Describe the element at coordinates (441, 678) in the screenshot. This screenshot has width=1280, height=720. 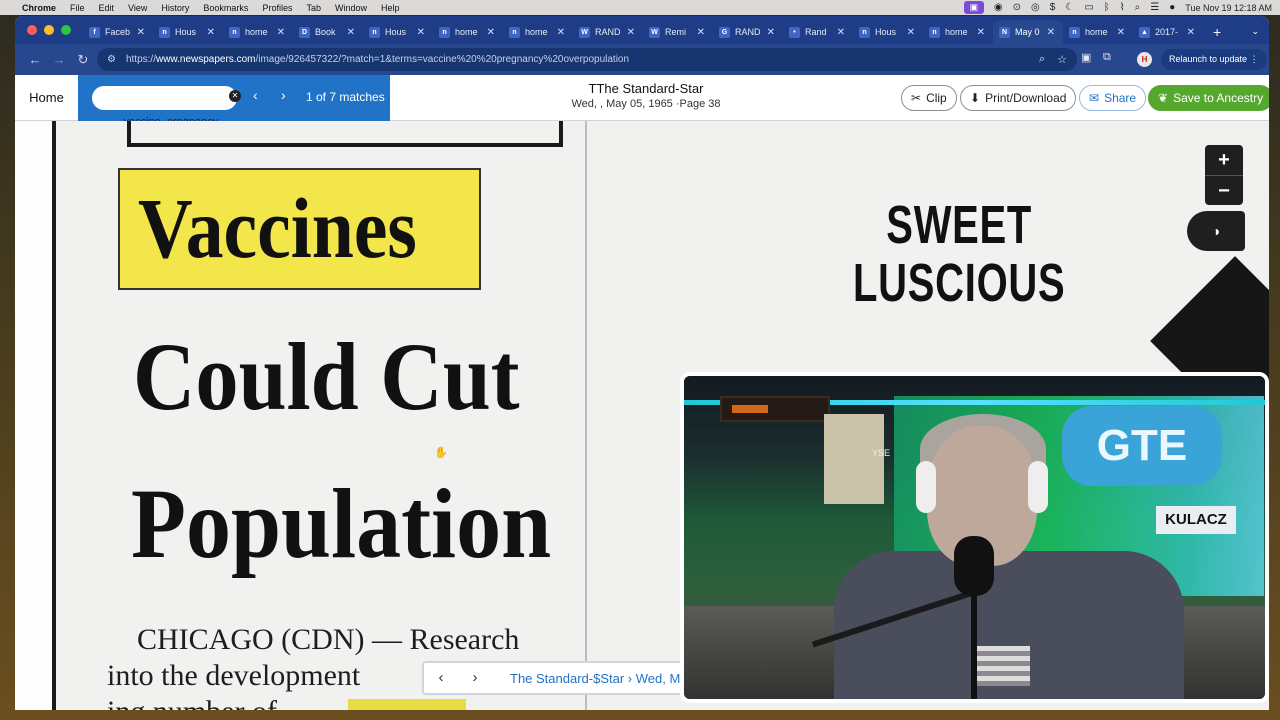
I see `previous-page-chevron-icon: ‹` at that location.